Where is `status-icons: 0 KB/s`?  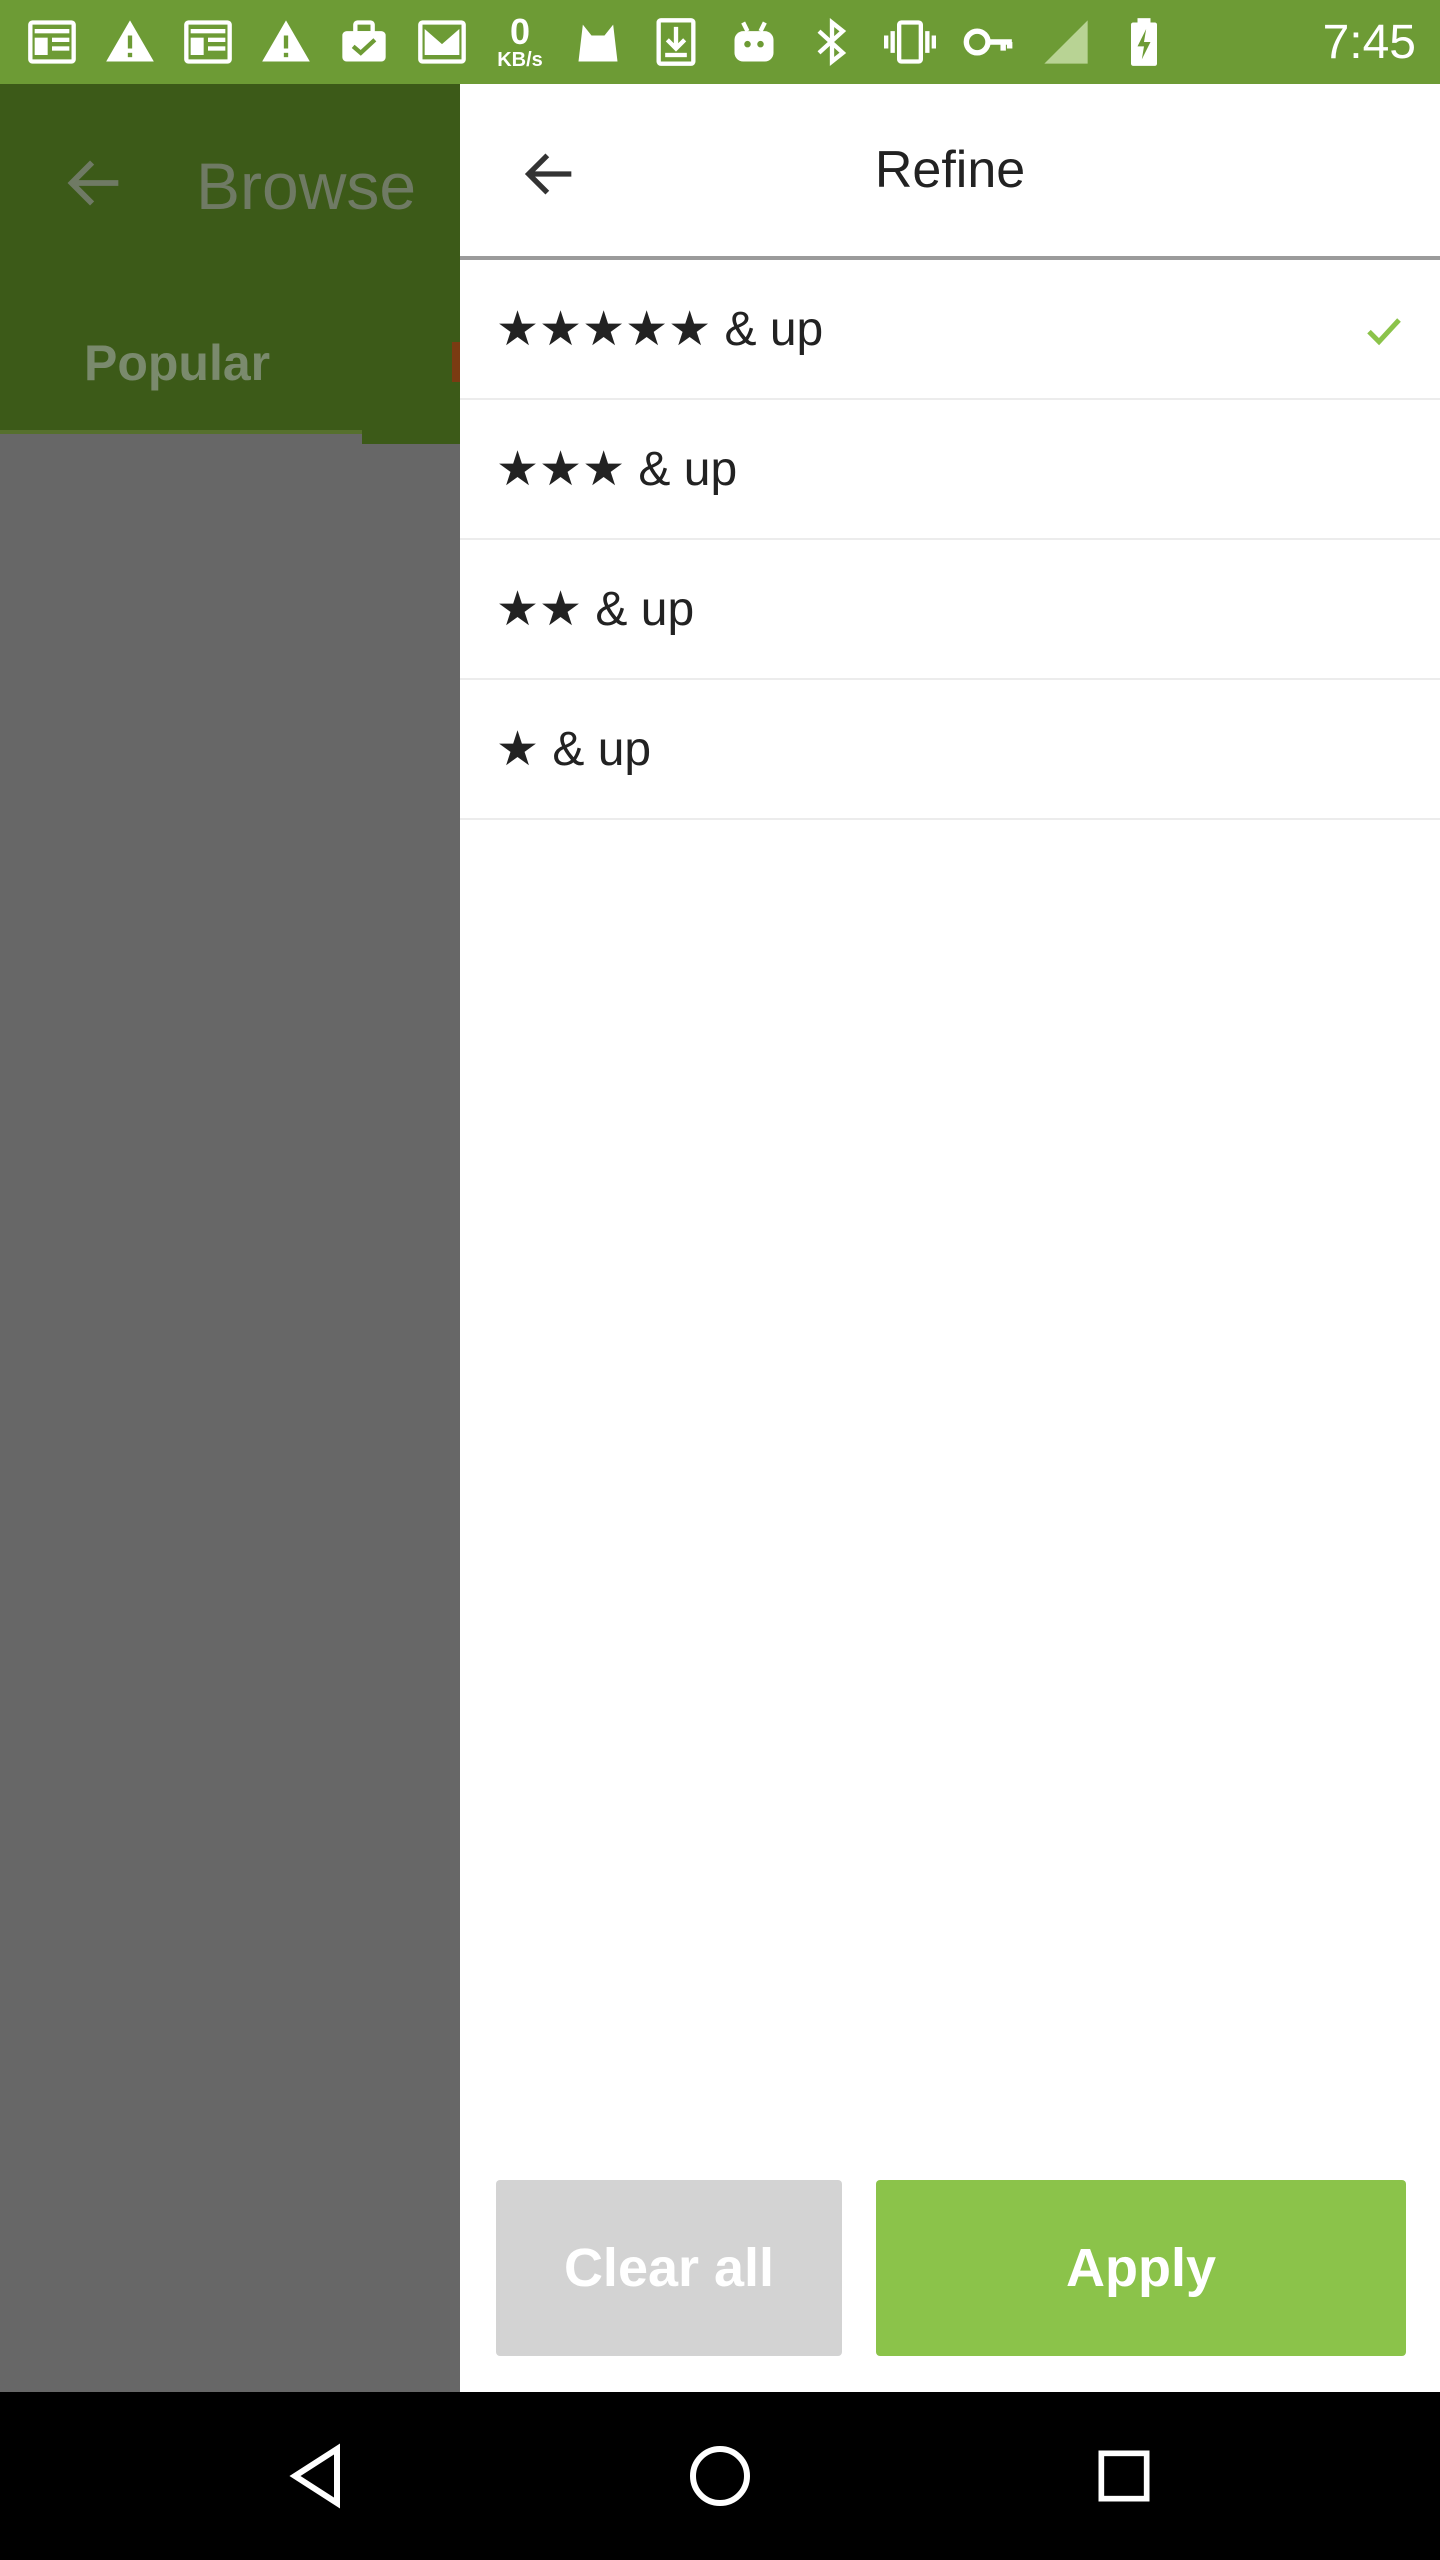
status-icons: 0 KB/s is located at coordinates (667, 42).